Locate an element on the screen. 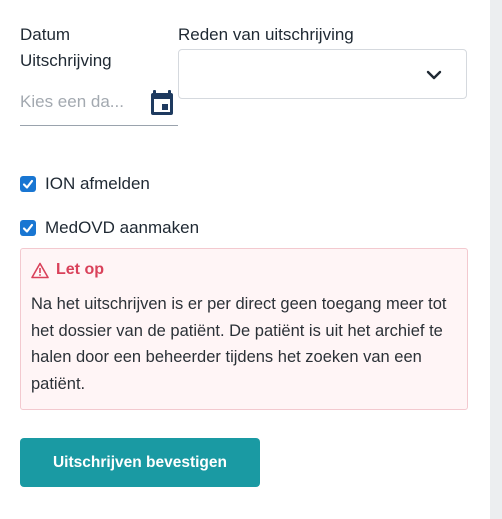 The image size is (502, 519). medovd-checkbox-label: MedOVD aanmaken is located at coordinates (122, 227).